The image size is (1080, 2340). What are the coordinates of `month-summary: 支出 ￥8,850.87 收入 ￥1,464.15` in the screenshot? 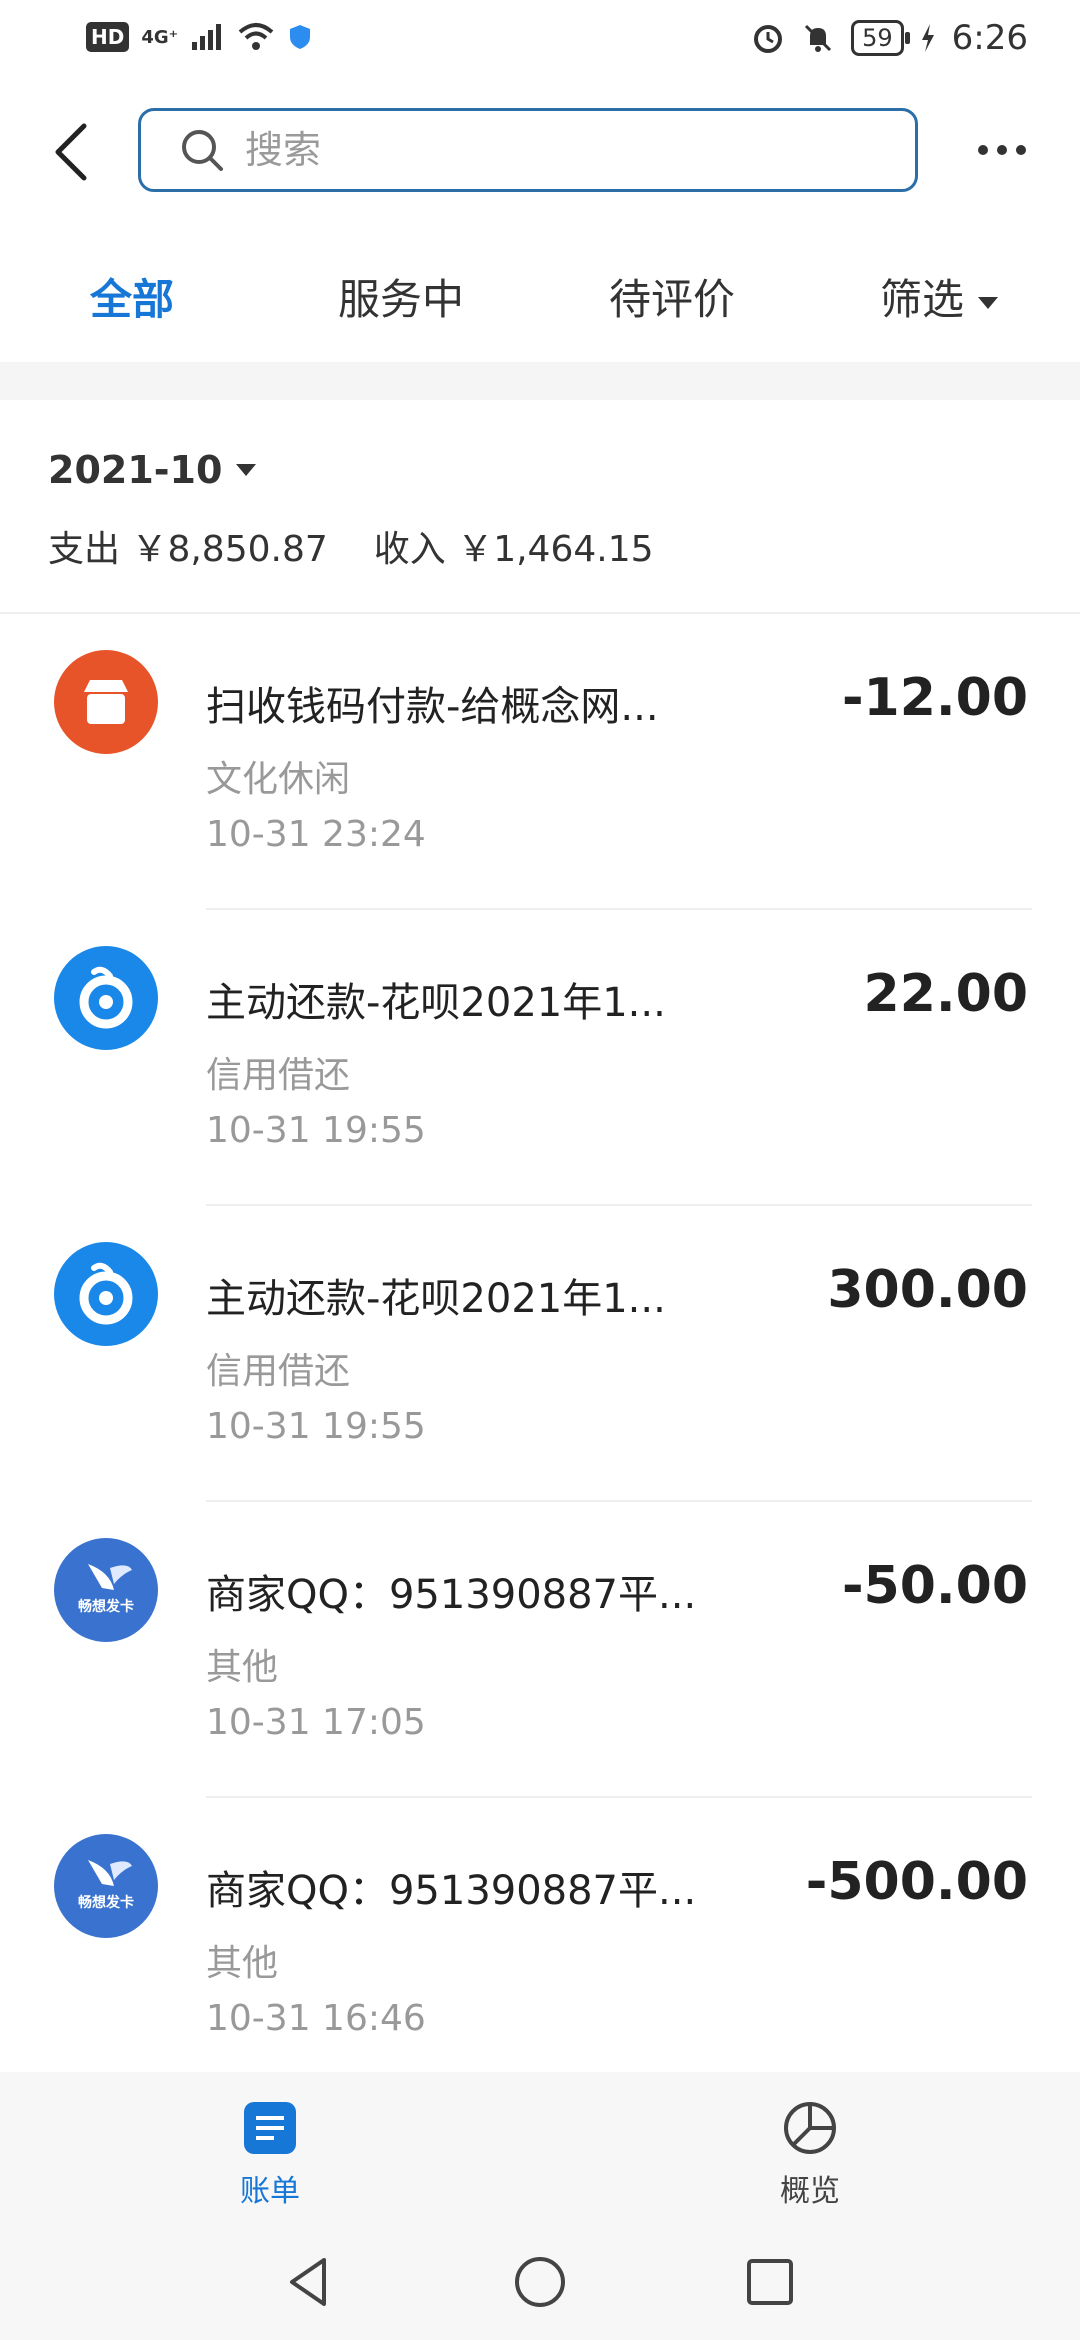 It's located at (351, 546).